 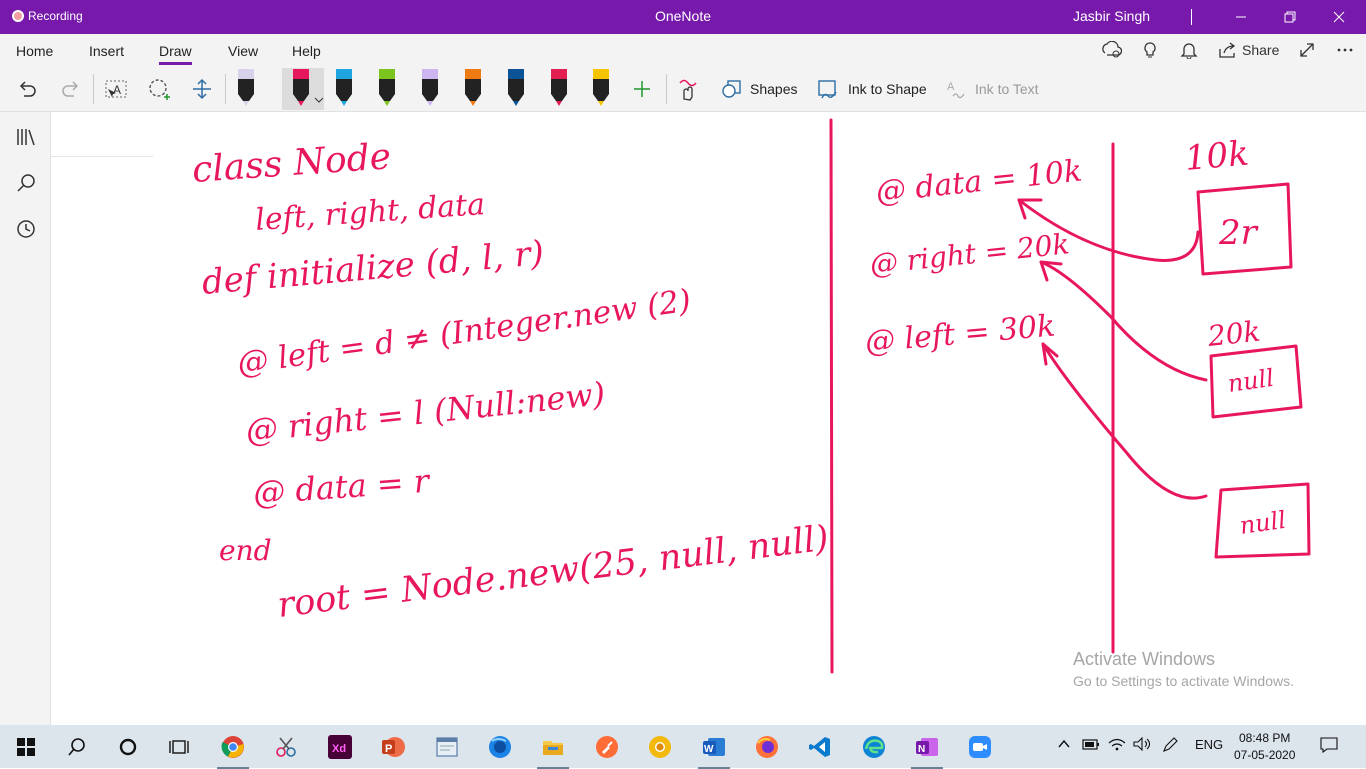 What do you see at coordinates (1111, 16) in the screenshot?
I see `user-name: Jasbir Singh` at bounding box center [1111, 16].